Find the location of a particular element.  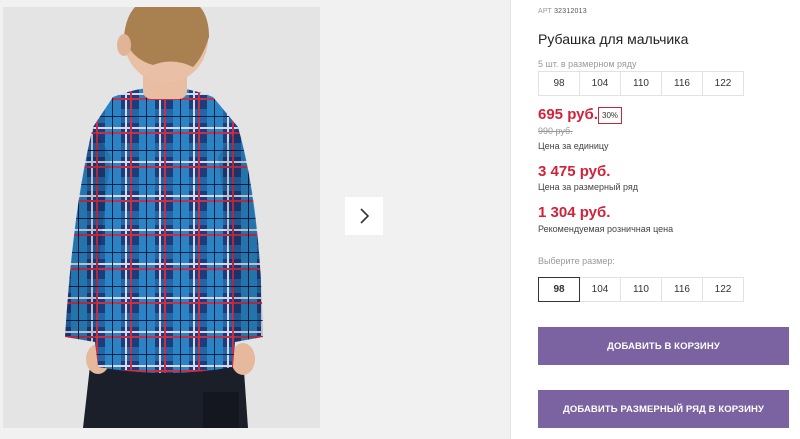

choose-size-label: Выберите размер: is located at coordinates (576, 261).